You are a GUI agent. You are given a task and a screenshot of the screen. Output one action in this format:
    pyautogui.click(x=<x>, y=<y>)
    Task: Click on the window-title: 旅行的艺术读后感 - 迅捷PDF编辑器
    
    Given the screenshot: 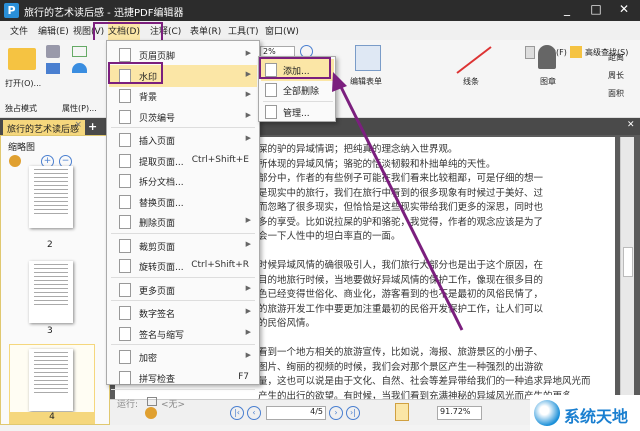 What is the action you would take?
    pyautogui.click(x=104, y=13)
    